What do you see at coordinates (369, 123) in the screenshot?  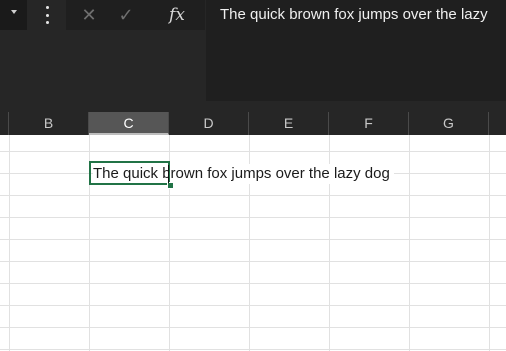 I see `column-header-f: F` at bounding box center [369, 123].